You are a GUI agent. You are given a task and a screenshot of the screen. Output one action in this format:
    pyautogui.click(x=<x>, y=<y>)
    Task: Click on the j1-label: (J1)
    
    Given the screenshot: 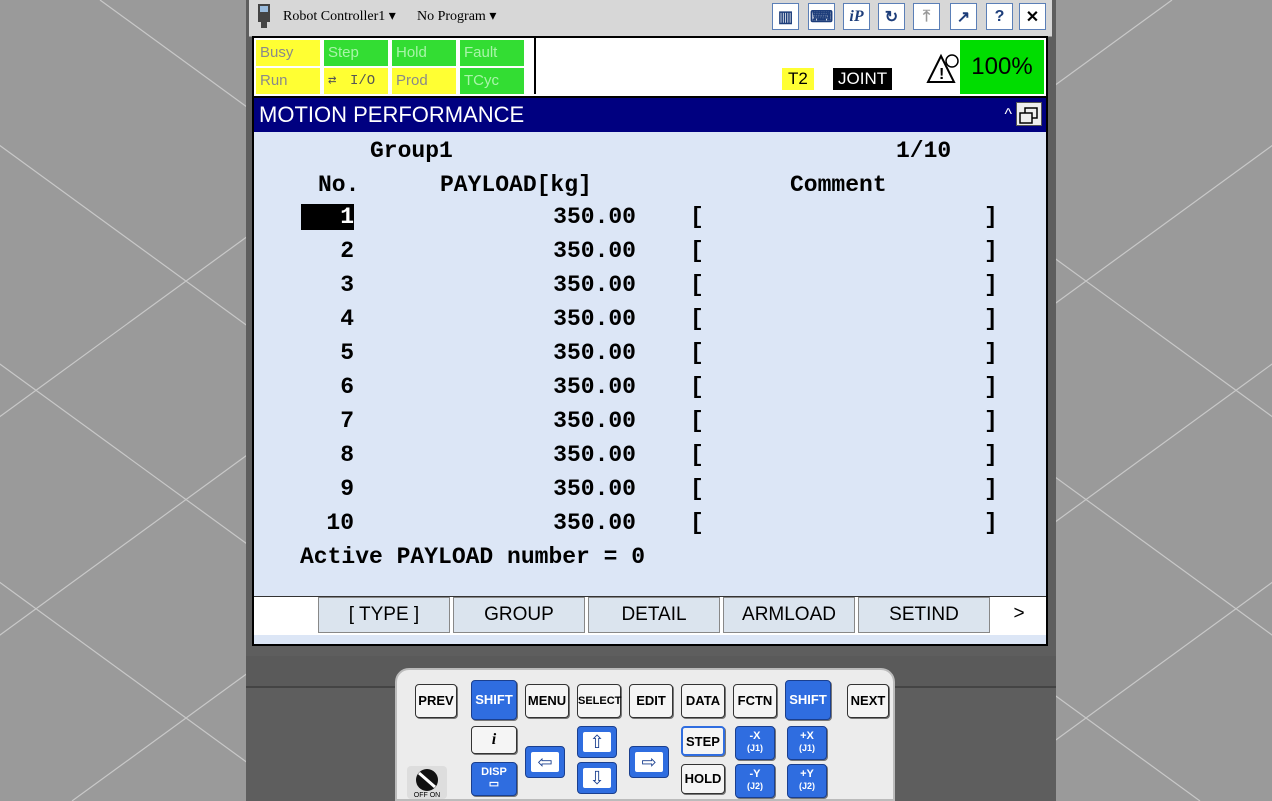 What is the action you would take?
    pyautogui.click(x=754, y=748)
    